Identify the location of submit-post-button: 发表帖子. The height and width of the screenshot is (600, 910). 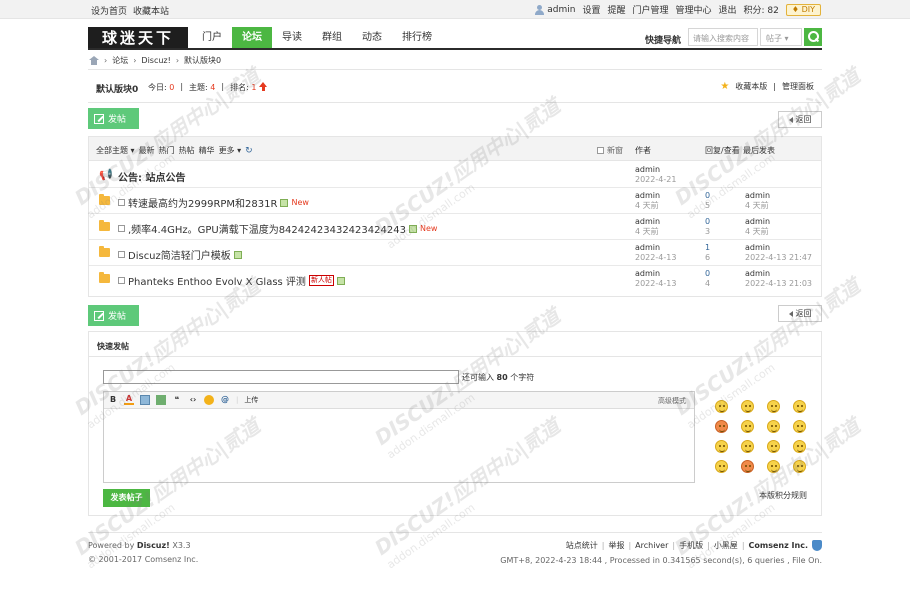
(126, 498).